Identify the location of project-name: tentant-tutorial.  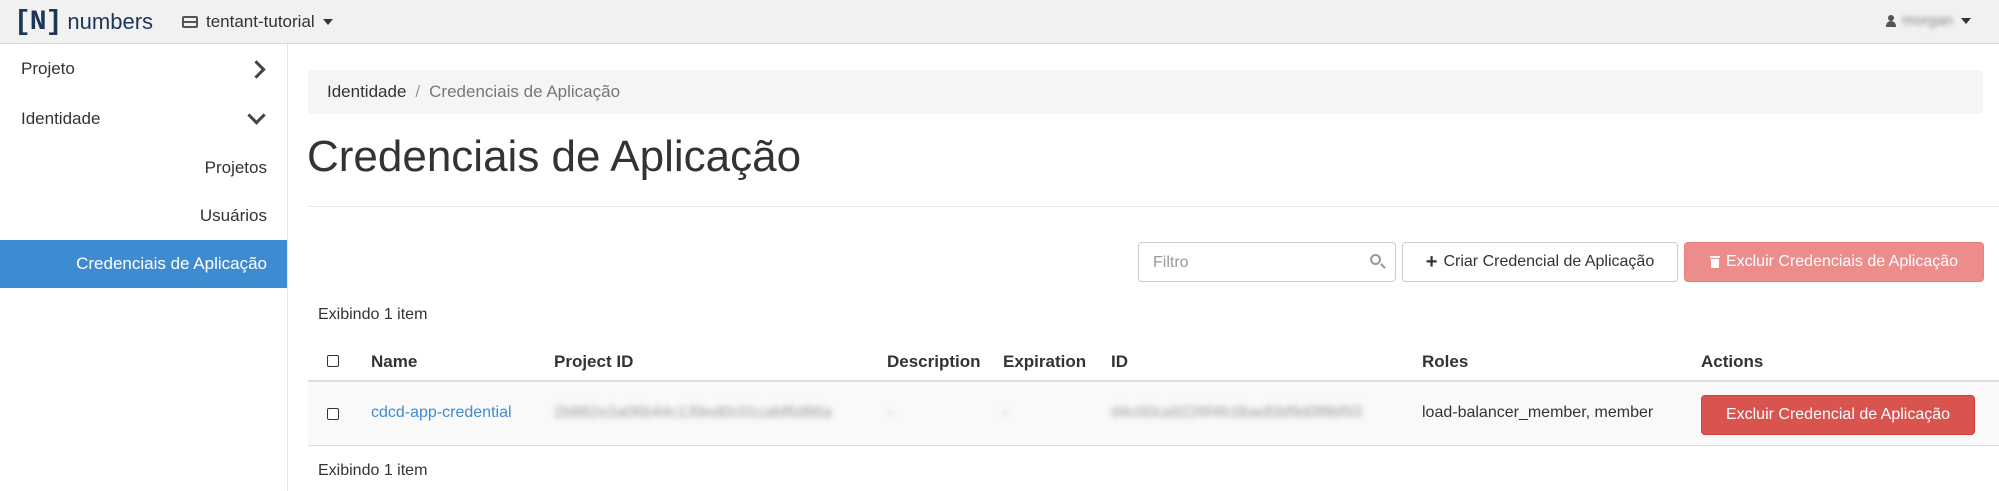
(260, 21).